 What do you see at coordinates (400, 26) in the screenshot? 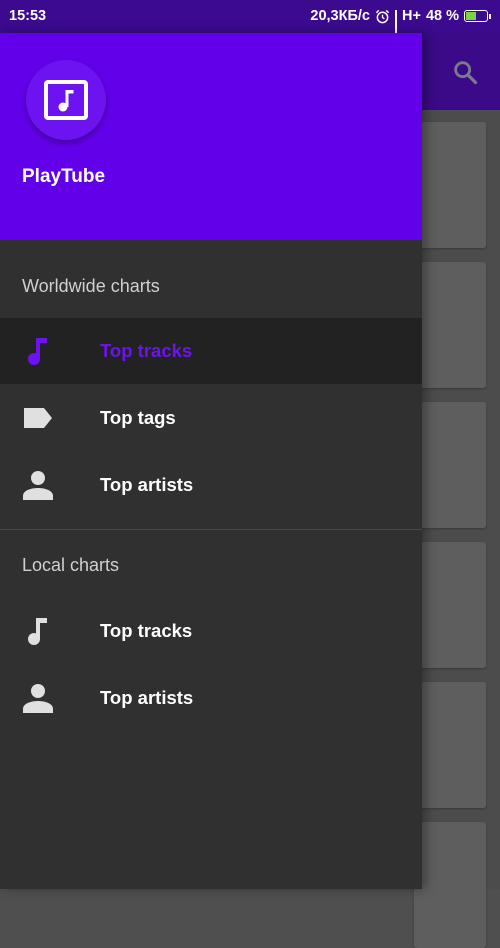
I see `status-indicators: 20,3КБ/с H+ 48 %` at bounding box center [400, 26].